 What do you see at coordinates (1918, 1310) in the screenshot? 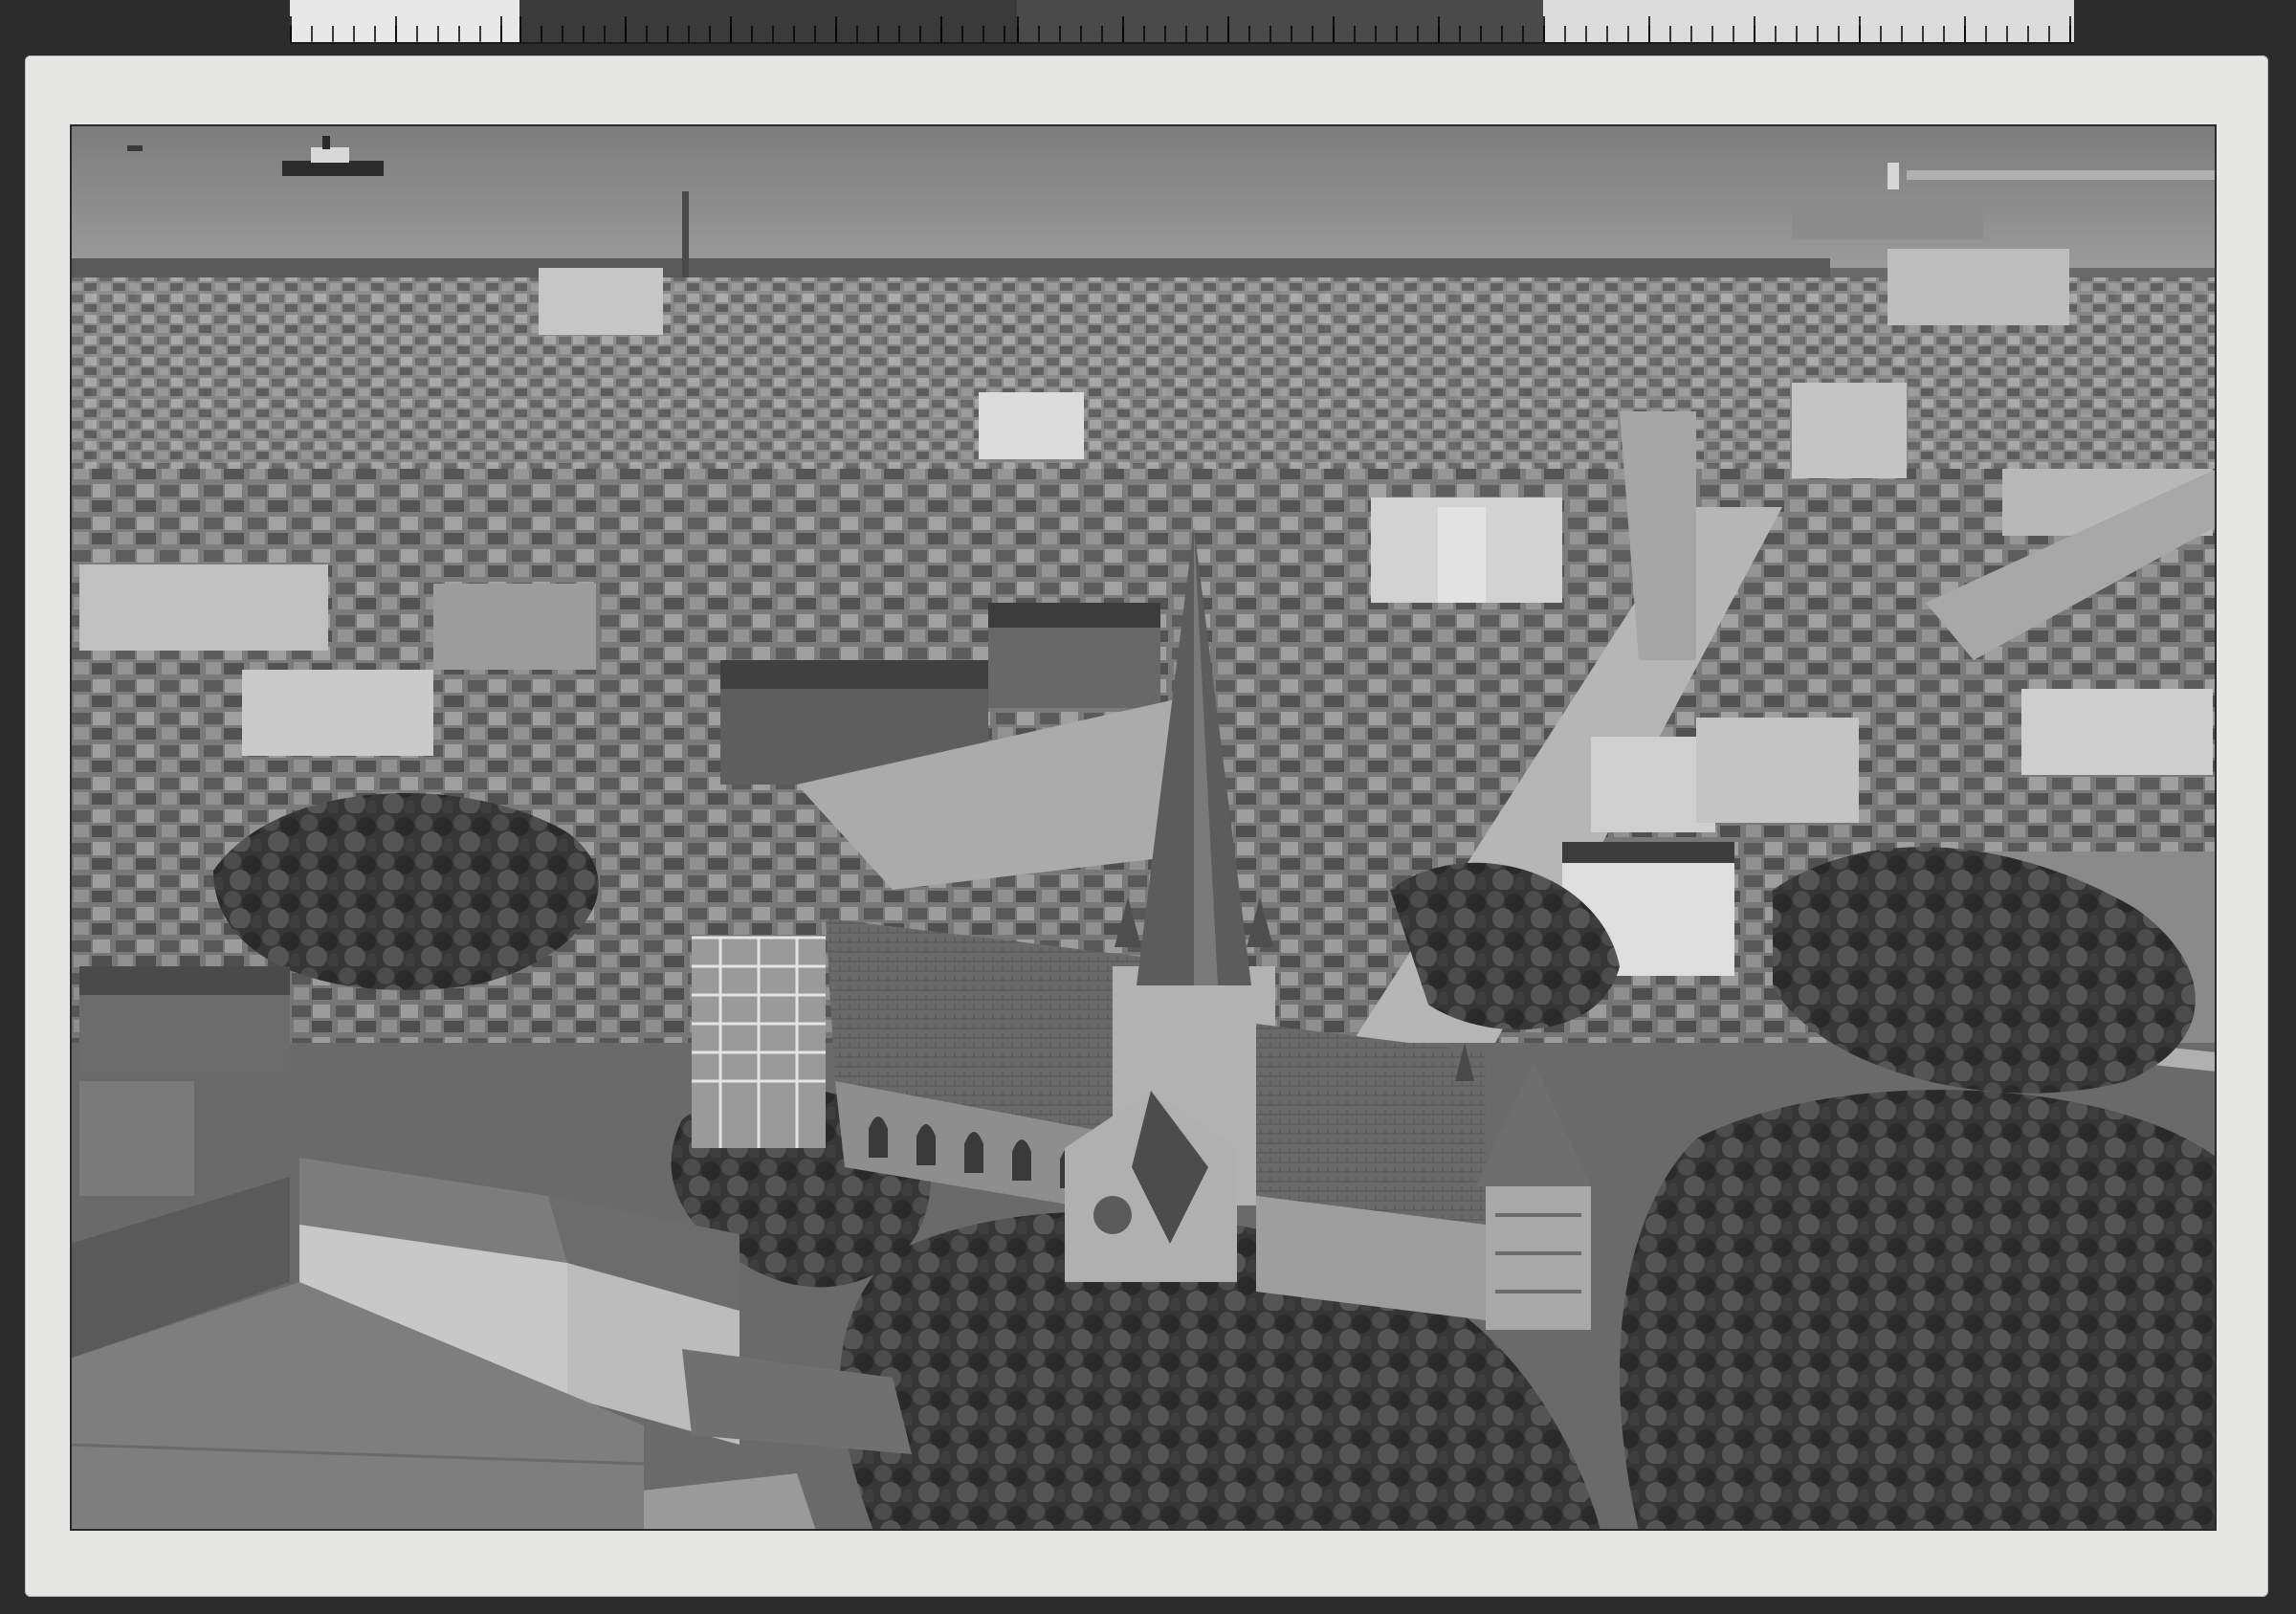
I see `tree-cluster-lower-right` at bounding box center [1918, 1310].